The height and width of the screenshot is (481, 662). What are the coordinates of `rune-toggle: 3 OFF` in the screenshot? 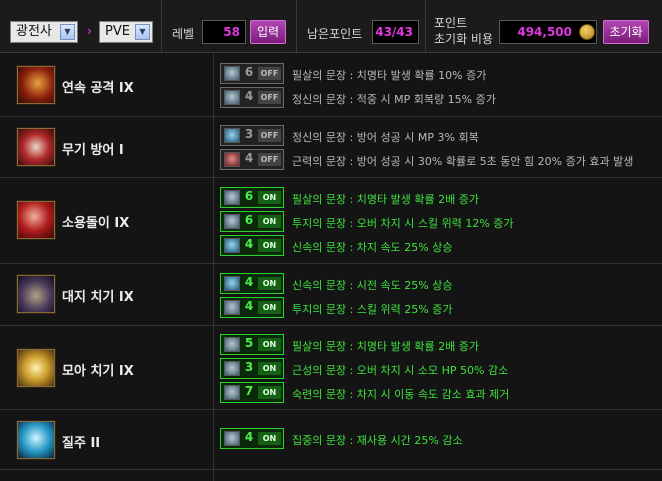 It's located at (252, 135).